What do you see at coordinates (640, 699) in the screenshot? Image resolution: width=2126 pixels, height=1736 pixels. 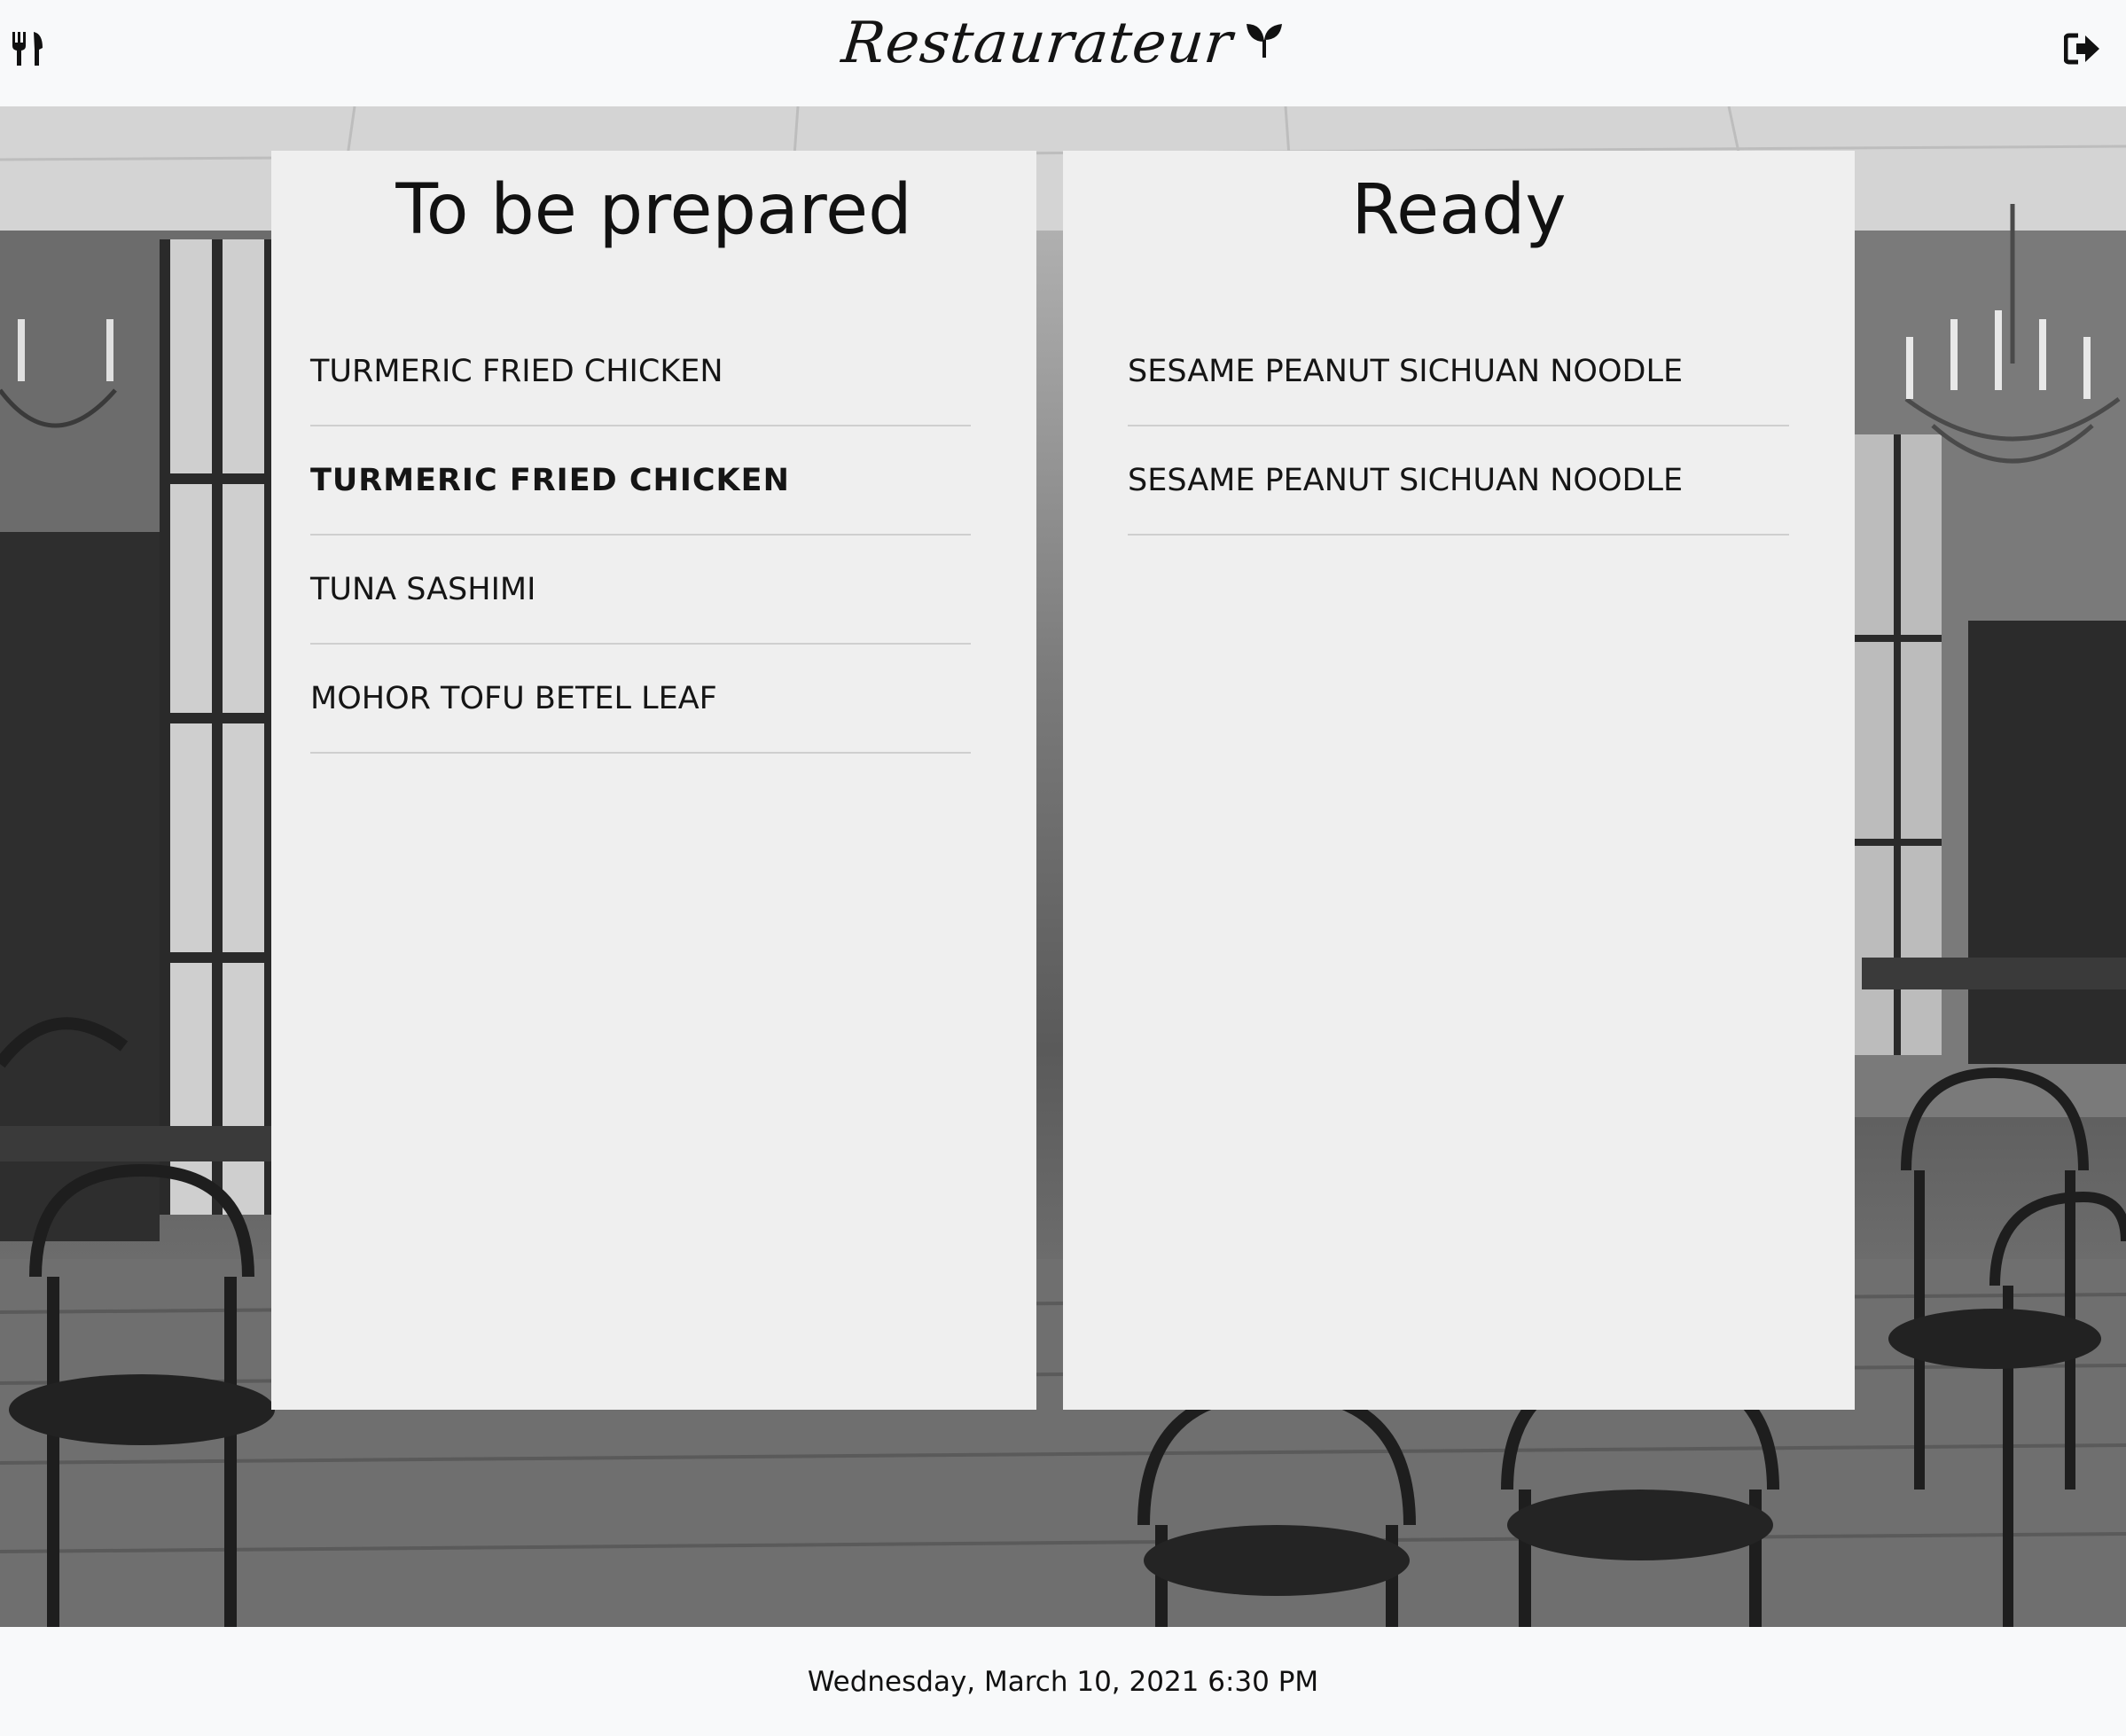 I see `order-item: MOHOR TOFU BETEL LEAF` at bounding box center [640, 699].